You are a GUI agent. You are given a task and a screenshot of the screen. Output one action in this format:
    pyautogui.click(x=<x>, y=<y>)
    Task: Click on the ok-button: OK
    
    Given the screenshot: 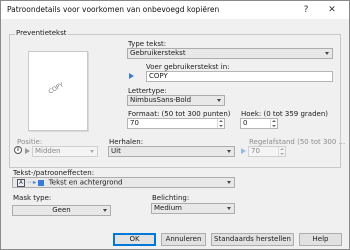 What is the action you would take?
    pyautogui.click(x=134, y=239)
    